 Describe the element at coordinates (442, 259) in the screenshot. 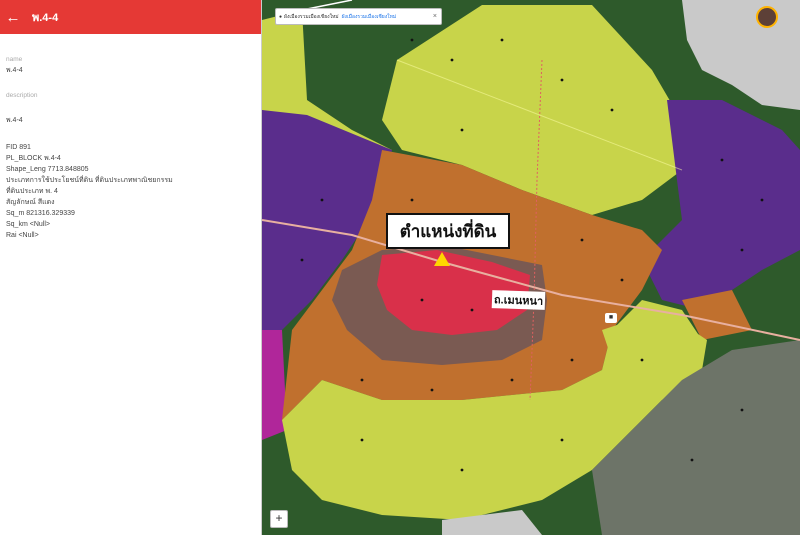

I see `location-pin-icon` at that location.